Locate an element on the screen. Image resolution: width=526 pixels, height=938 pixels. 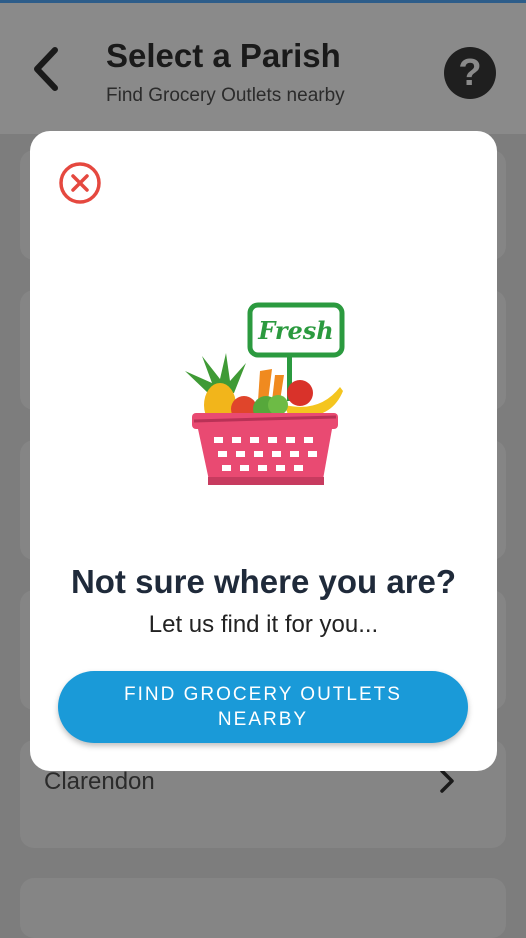
question-mark-icon: ? is located at coordinates (470, 72).